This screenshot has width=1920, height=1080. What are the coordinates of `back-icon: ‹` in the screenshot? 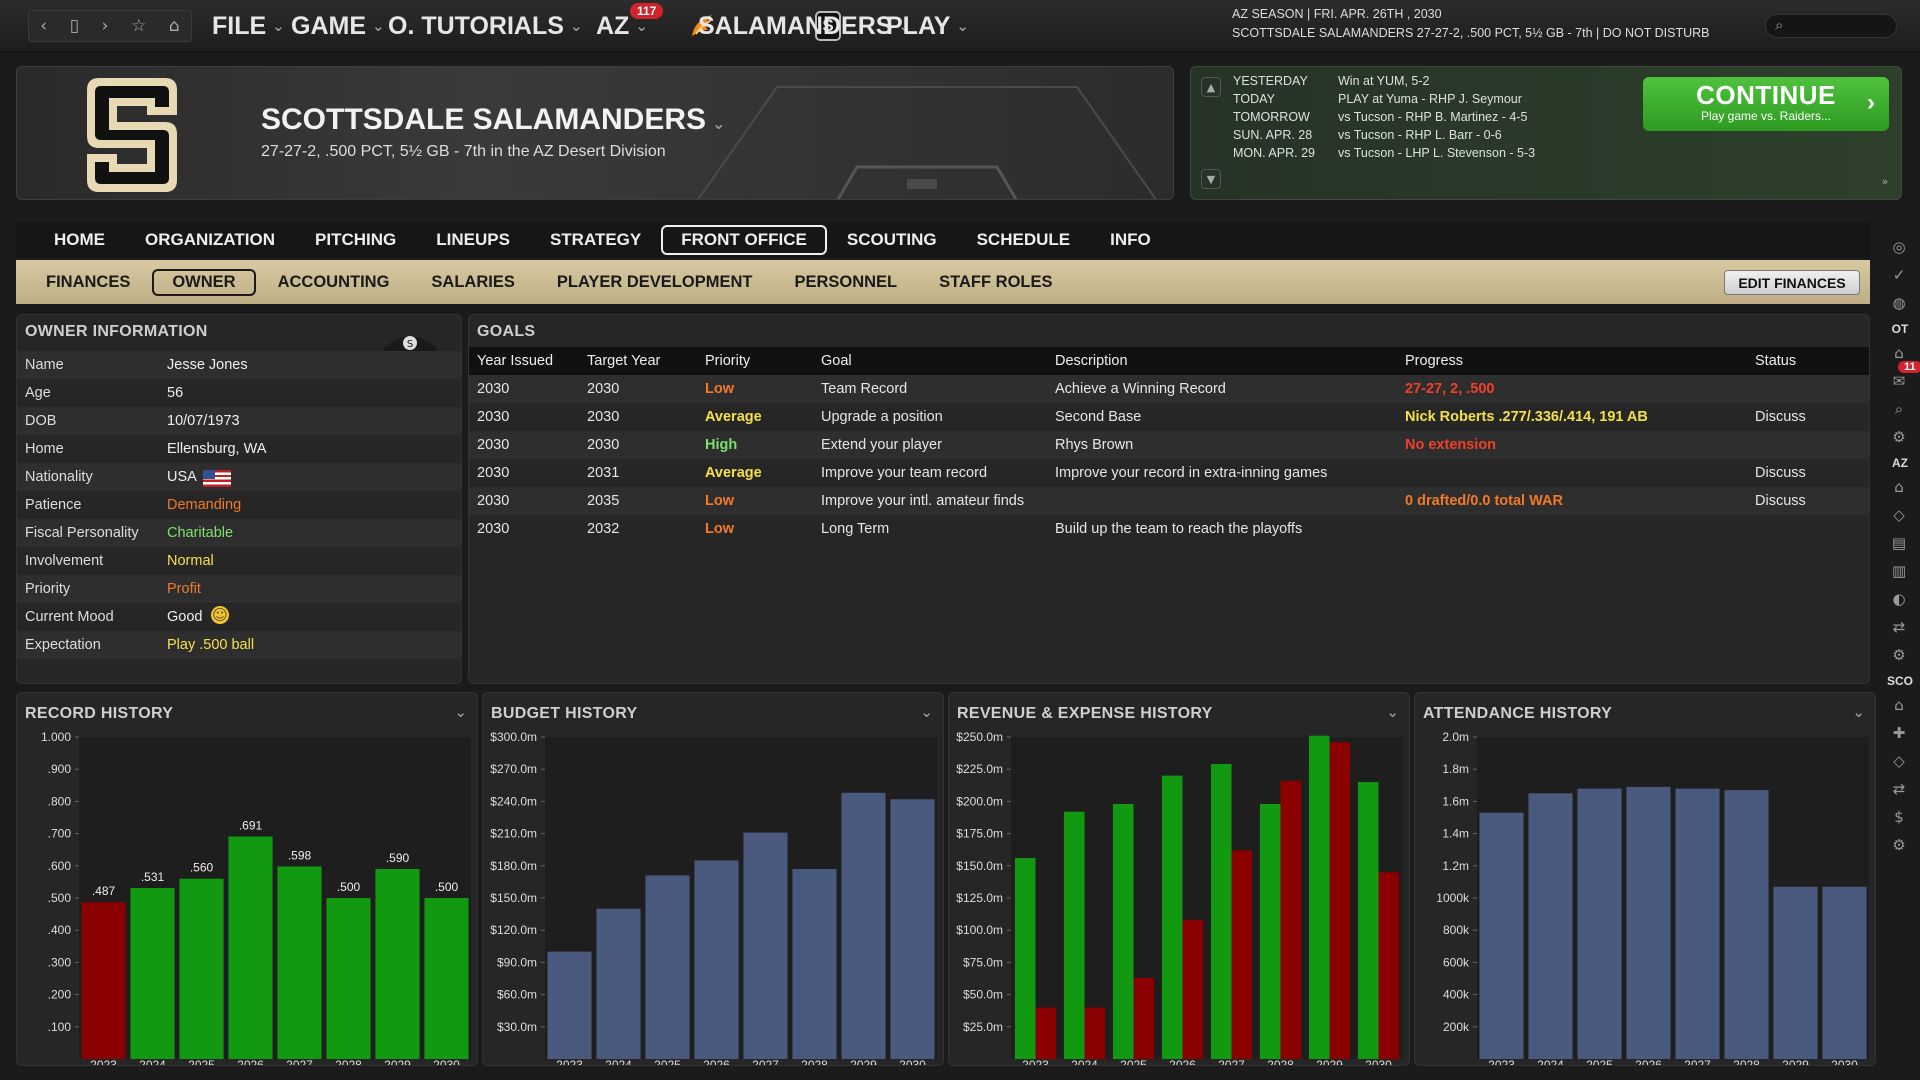 It's located at (43, 26).